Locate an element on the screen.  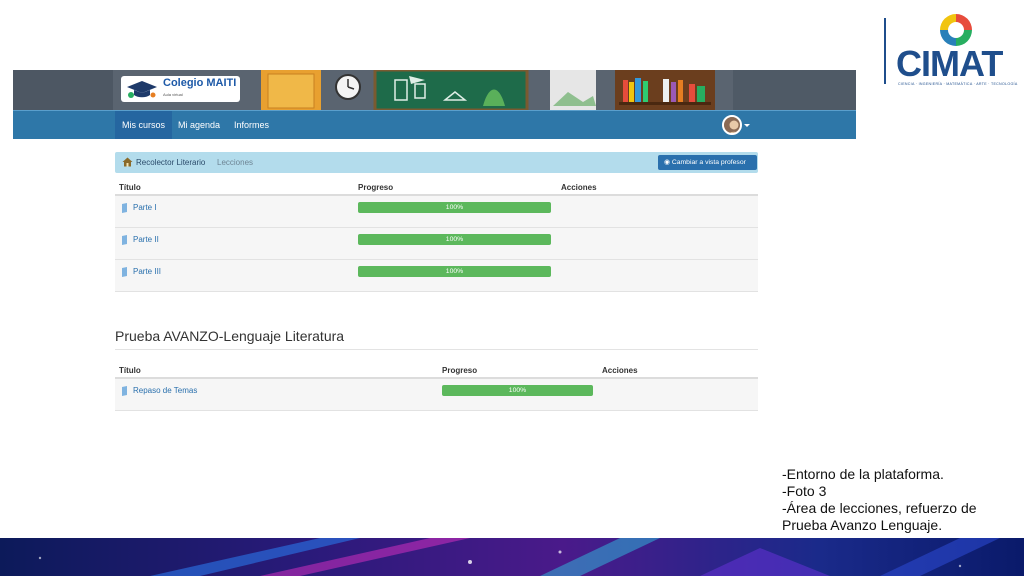
switch-view-label: Cambiar a vista profesor is located at coordinates (708, 162).